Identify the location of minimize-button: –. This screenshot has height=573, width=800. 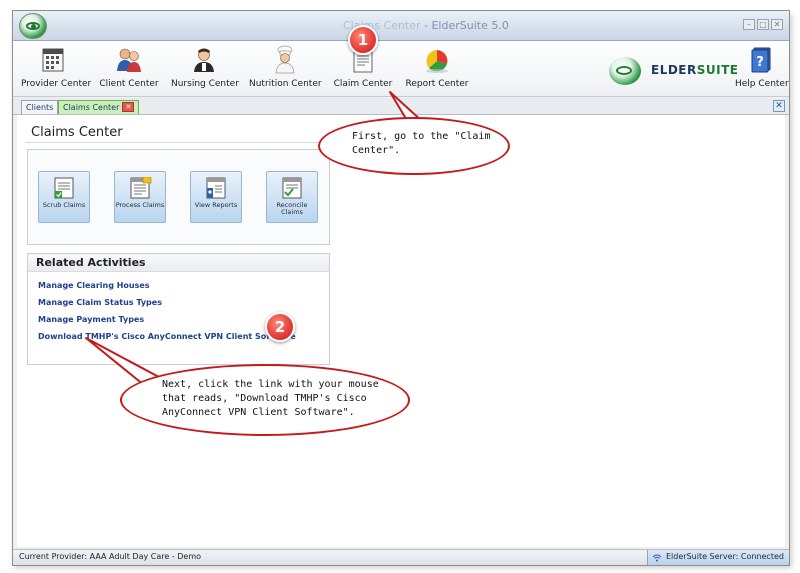
(749, 24).